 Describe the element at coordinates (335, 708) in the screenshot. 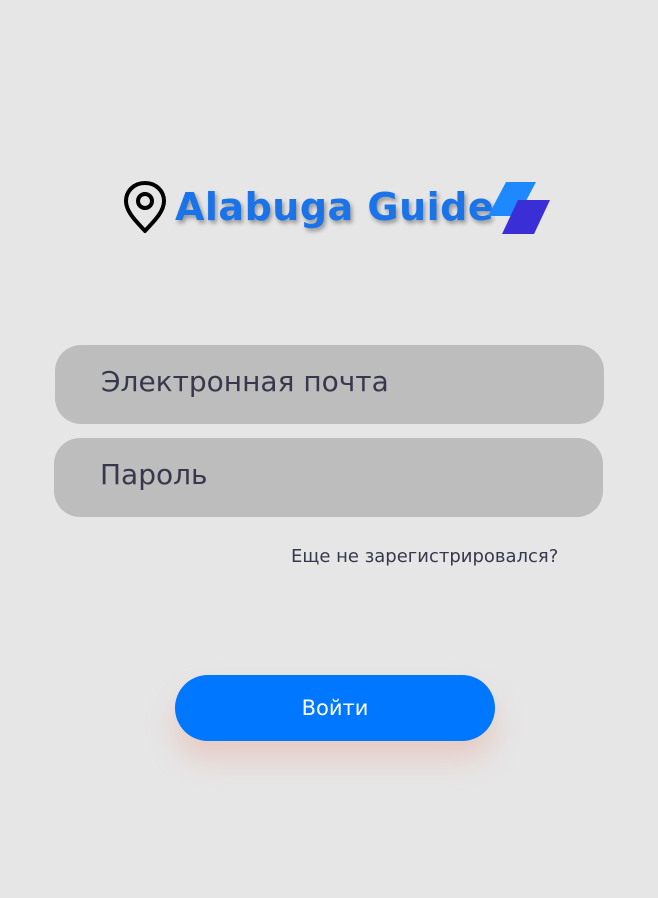

I see `login-button: Войти` at that location.